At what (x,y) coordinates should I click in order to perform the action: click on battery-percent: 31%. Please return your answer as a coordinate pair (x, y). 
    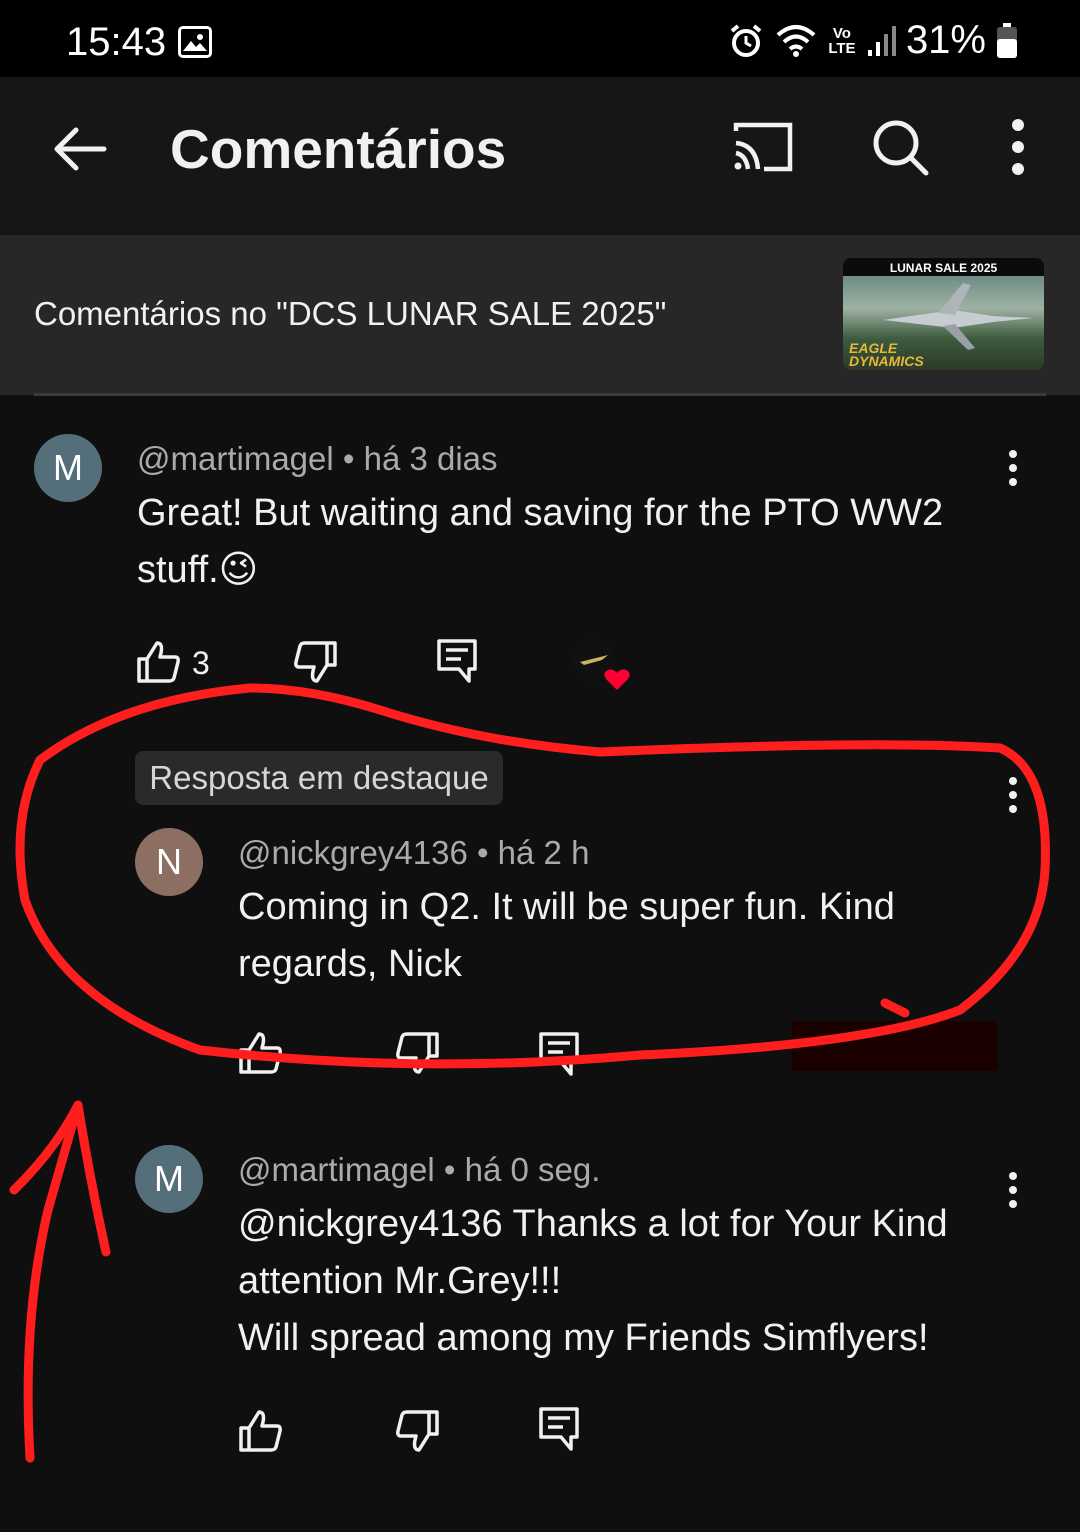
    Looking at the image, I should click on (945, 40).